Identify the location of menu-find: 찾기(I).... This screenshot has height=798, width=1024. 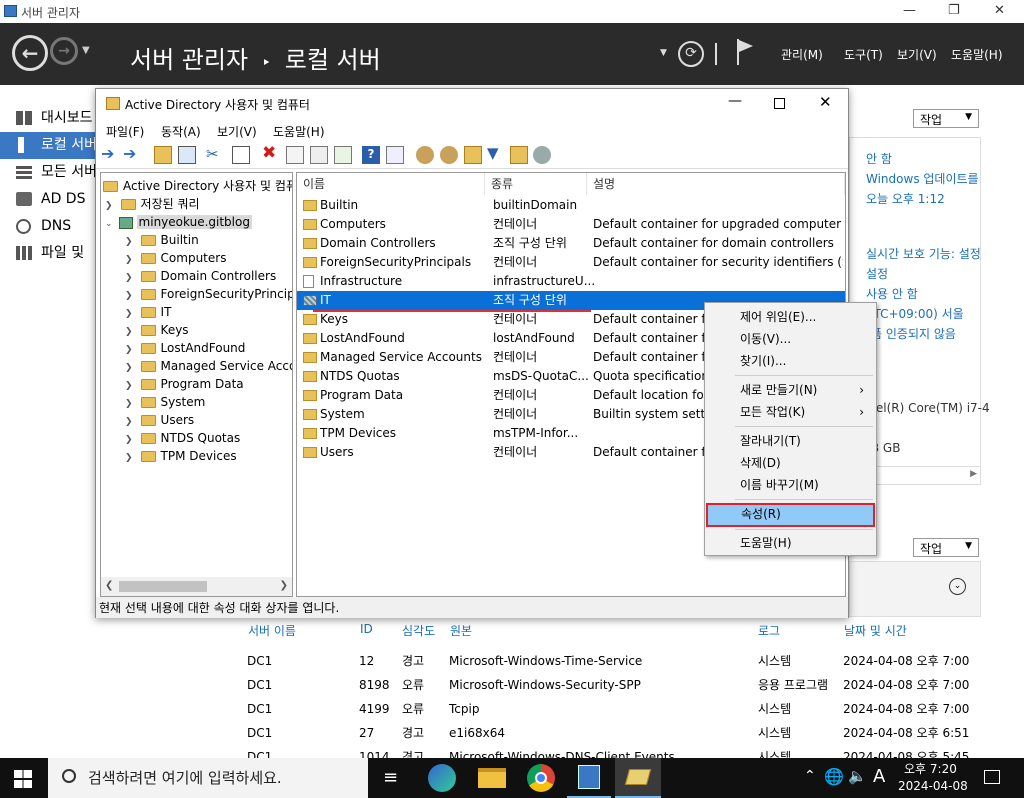
(790, 361).